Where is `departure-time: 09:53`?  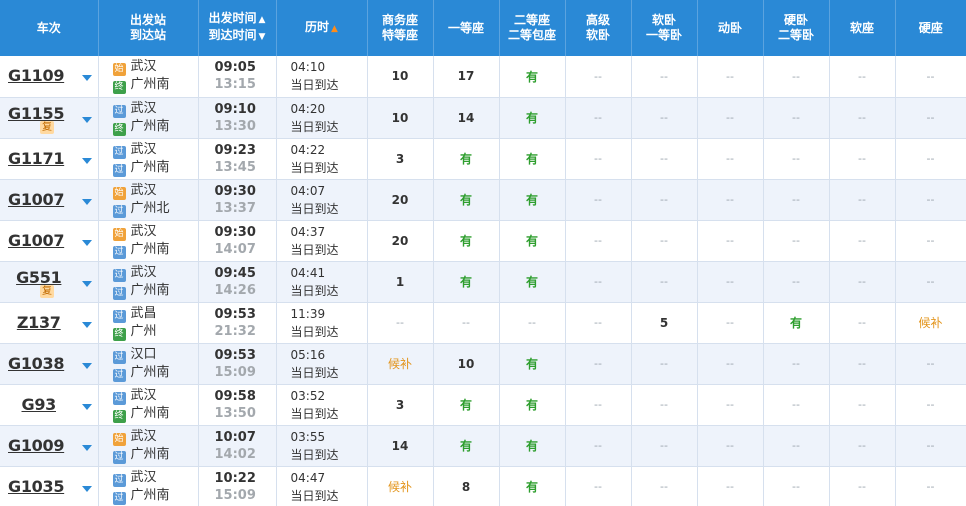
departure-time: 09:53 is located at coordinates (235, 355).